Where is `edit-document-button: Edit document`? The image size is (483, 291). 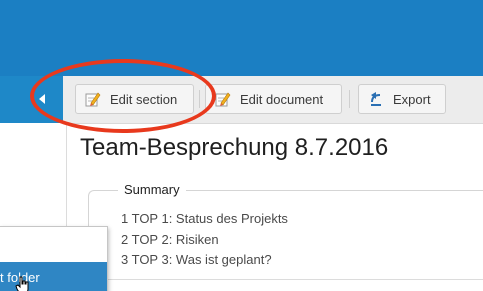
edit-document-button: Edit document is located at coordinates (273, 99).